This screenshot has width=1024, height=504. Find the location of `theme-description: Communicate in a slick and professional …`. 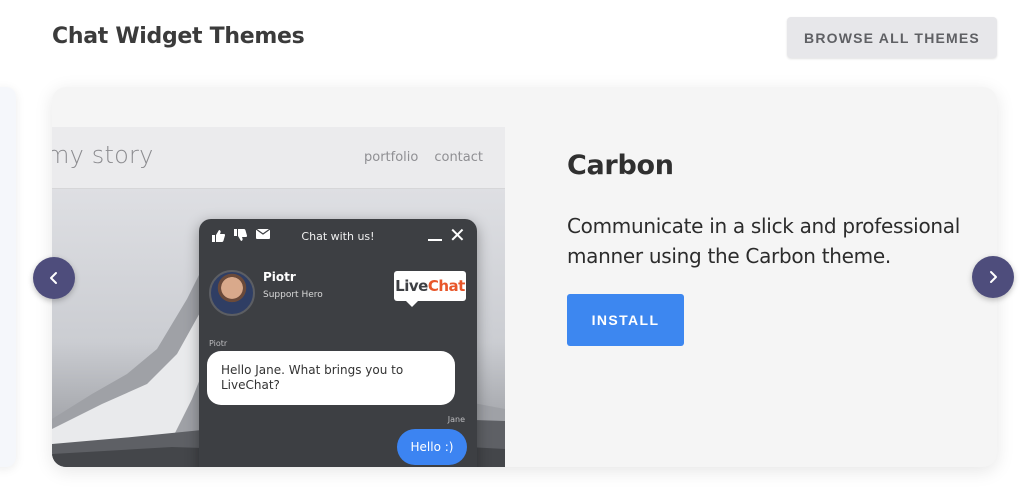

theme-description: Communicate in a slick and professional … is located at coordinates (763, 241).